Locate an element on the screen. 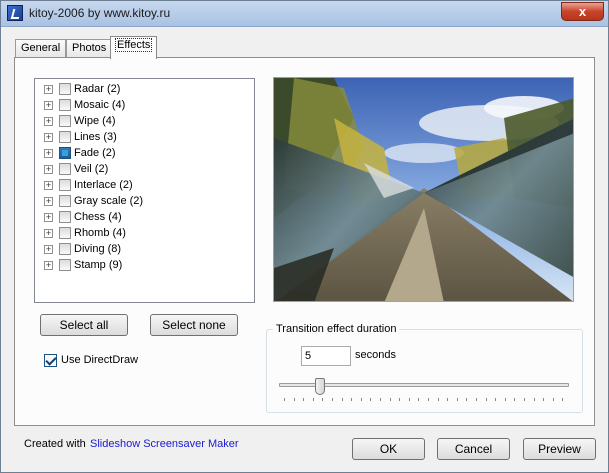  window-title: kitoy-2006 by www.kitoy.ru is located at coordinates (100, 13).